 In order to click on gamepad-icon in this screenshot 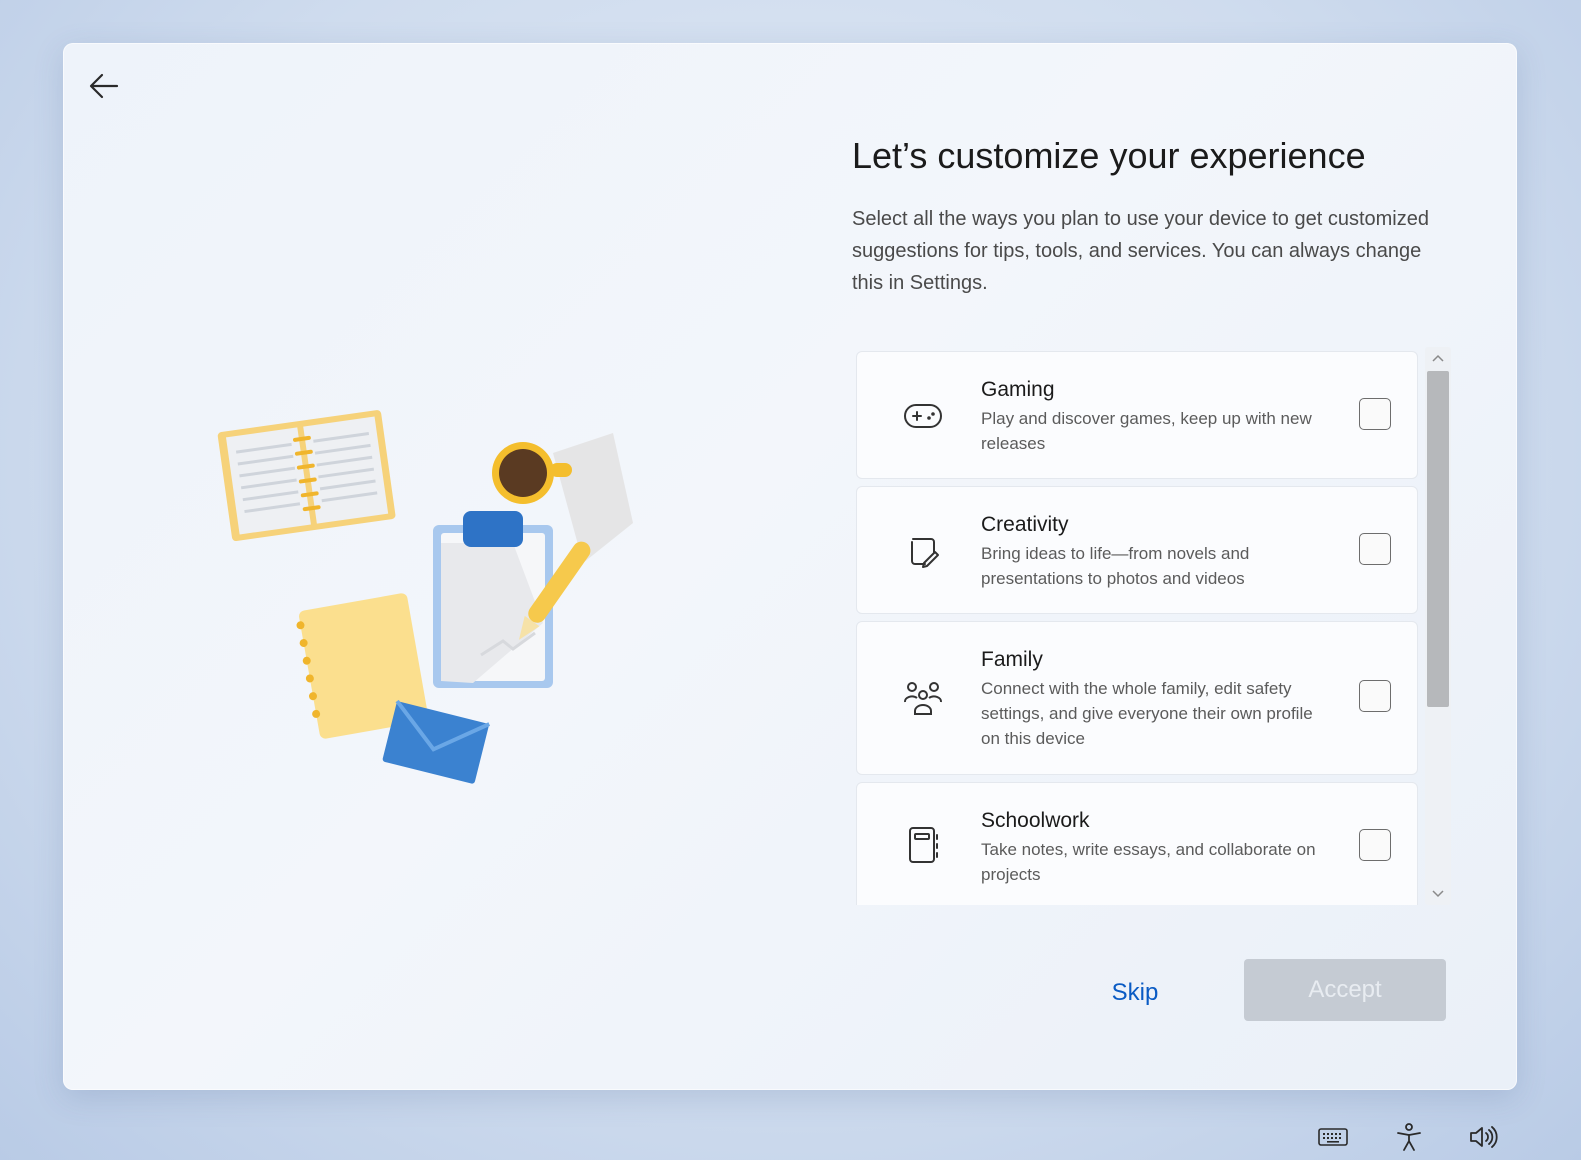, I will do `click(923, 416)`.